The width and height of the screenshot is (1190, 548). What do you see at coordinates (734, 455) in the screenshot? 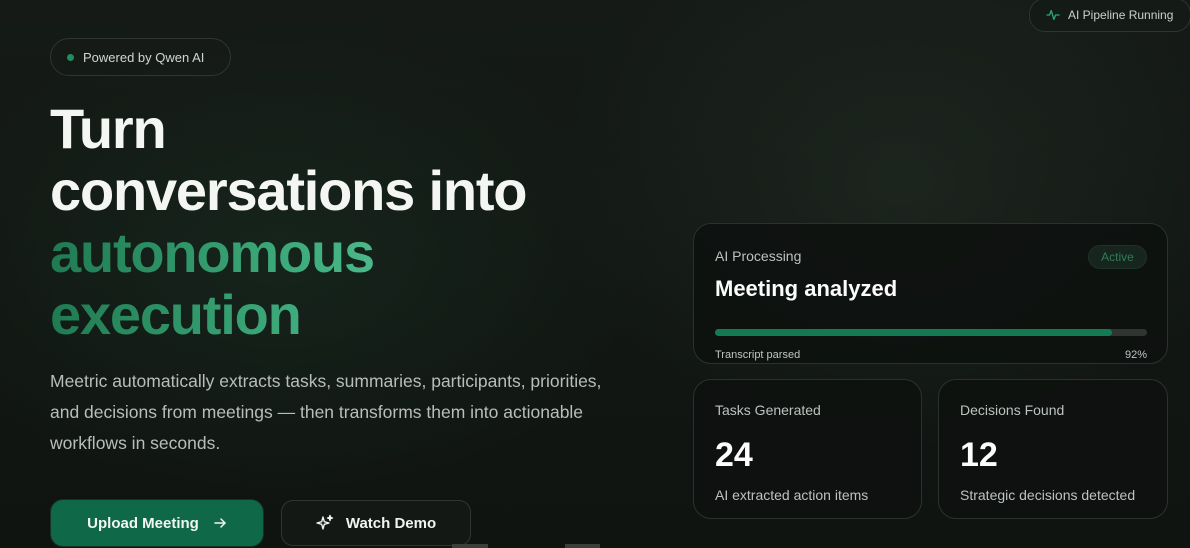
I see `tasks-generated-value: 24` at bounding box center [734, 455].